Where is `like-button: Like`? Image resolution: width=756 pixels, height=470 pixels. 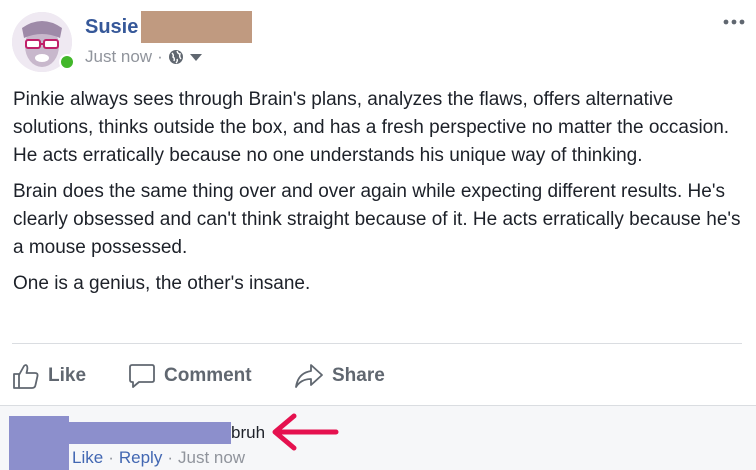
like-button: Like is located at coordinates (49, 376).